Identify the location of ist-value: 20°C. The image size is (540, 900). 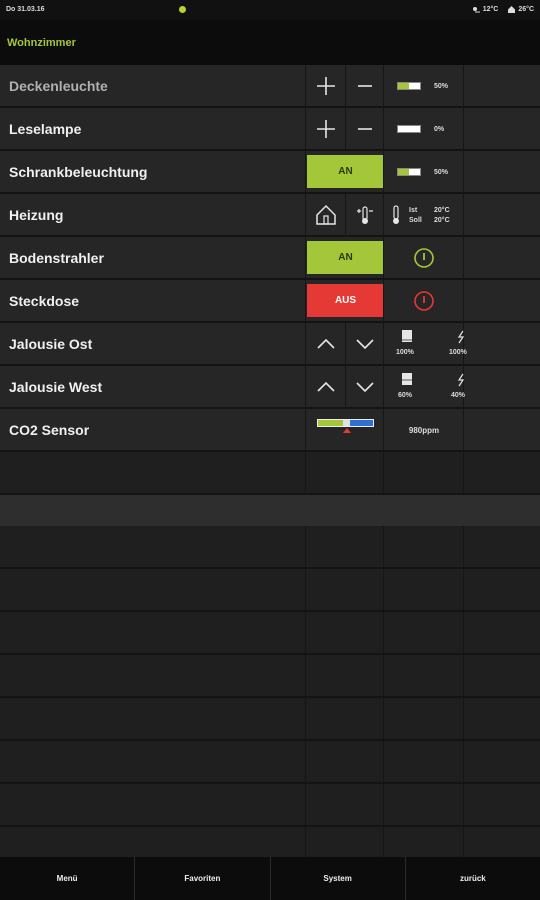
(442, 210).